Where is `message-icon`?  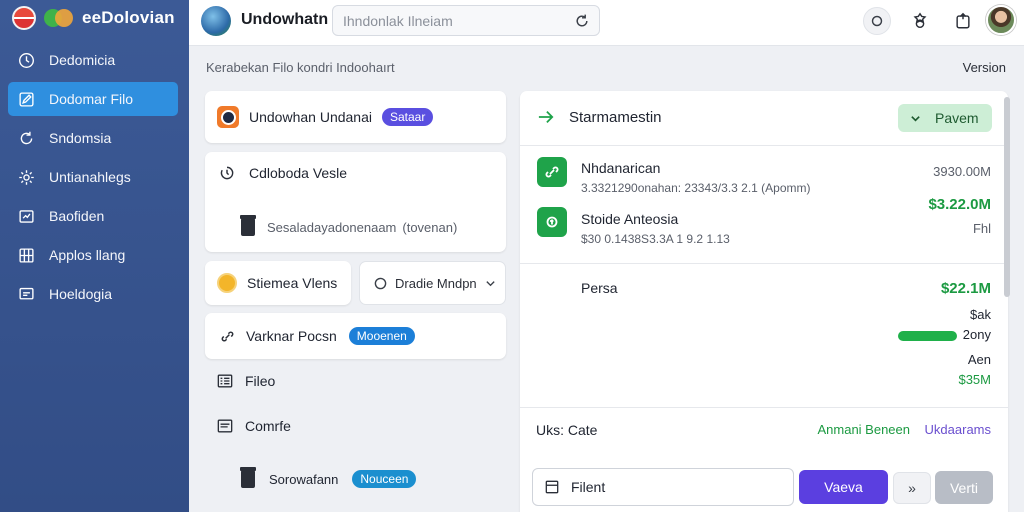
message-icon is located at coordinates (26, 294).